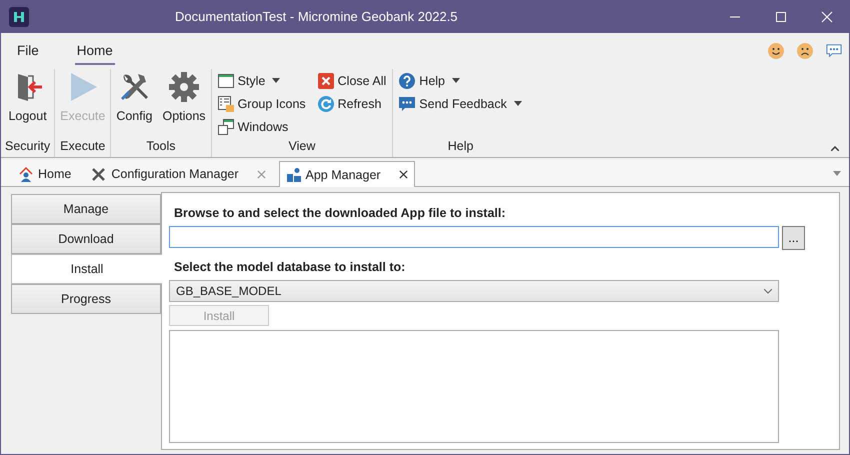 Image resolution: width=850 pixels, height=455 pixels. I want to click on chevron-icon, so click(768, 291).